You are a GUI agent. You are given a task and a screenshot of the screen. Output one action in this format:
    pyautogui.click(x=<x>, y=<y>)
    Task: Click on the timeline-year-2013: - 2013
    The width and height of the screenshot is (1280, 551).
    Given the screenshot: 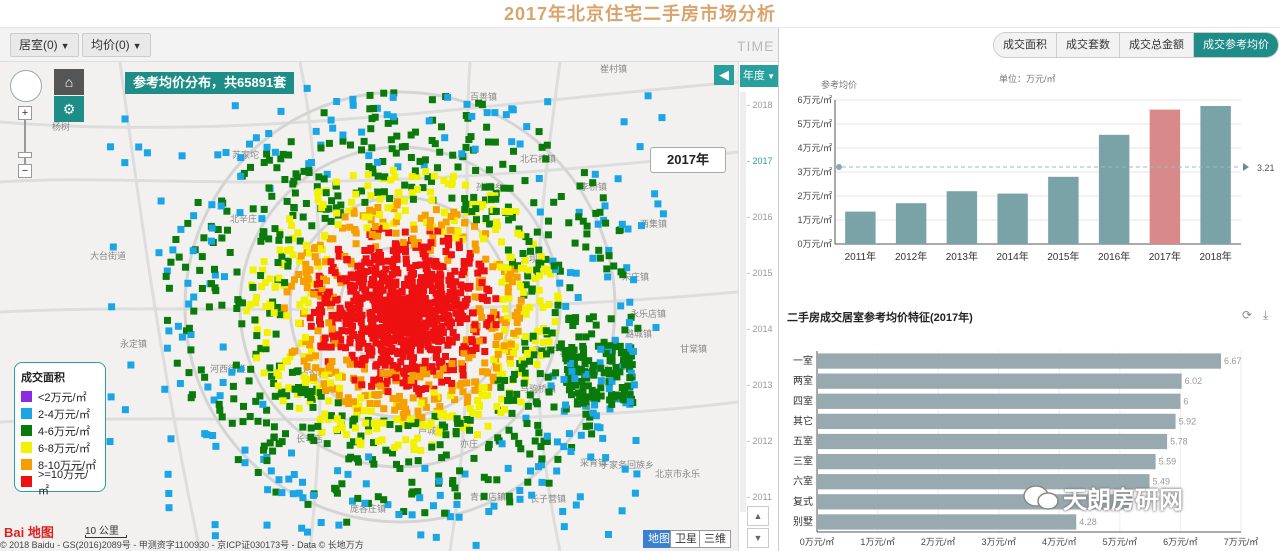 What is the action you would take?
    pyautogui.click(x=760, y=385)
    